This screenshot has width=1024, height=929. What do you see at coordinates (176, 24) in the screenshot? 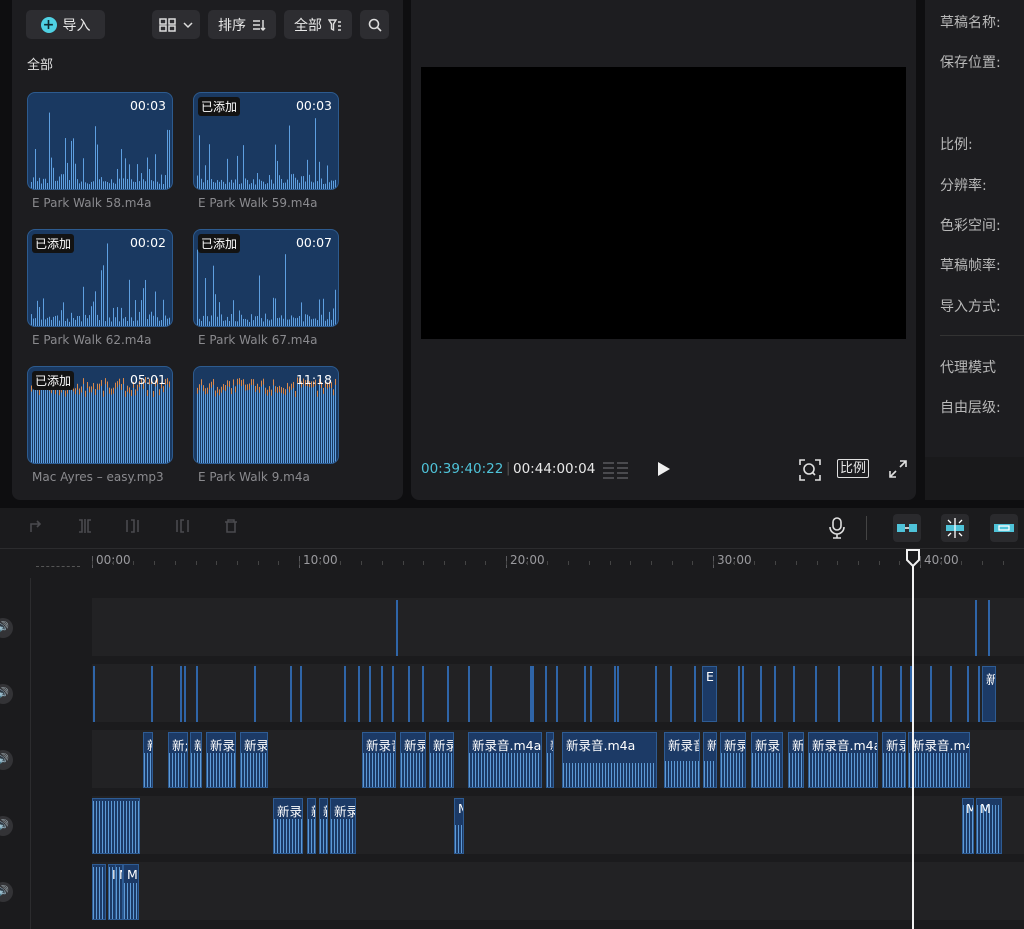
I see `view-mode-button` at bounding box center [176, 24].